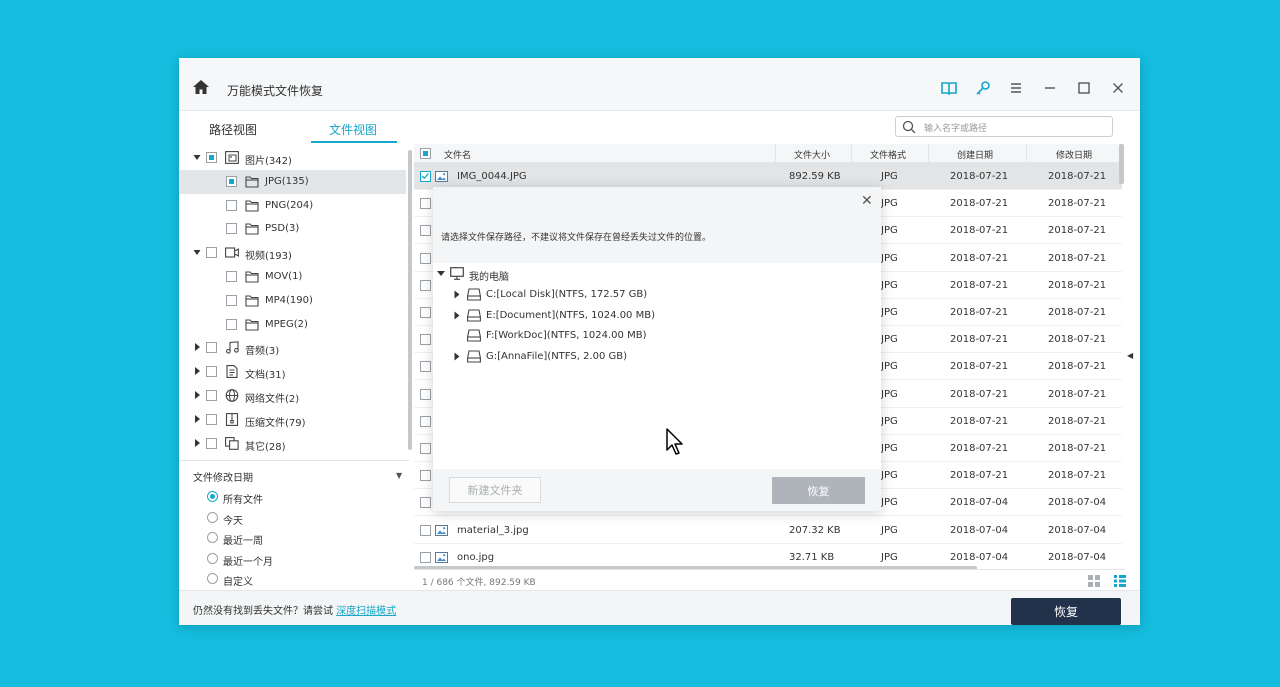  Describe the element at coordinates (1016, 88) in the screenshot. I see `menu-icon` at that location.